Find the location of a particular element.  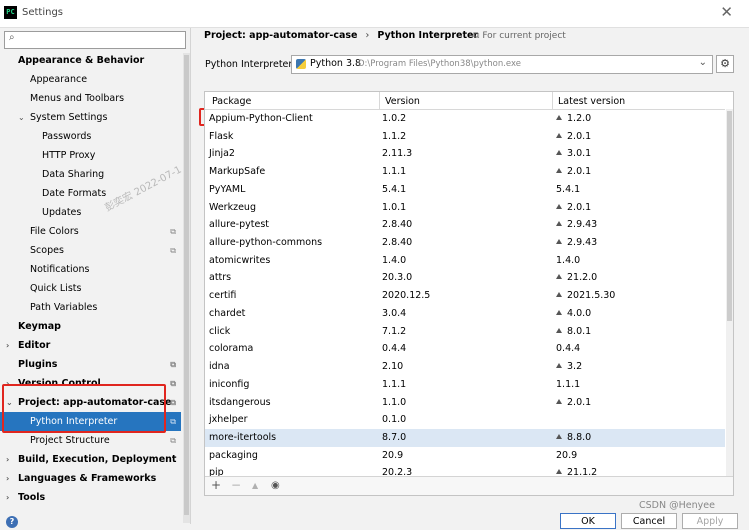

package-latest-version: 3.0.1 is located at coordinates (573, 153).